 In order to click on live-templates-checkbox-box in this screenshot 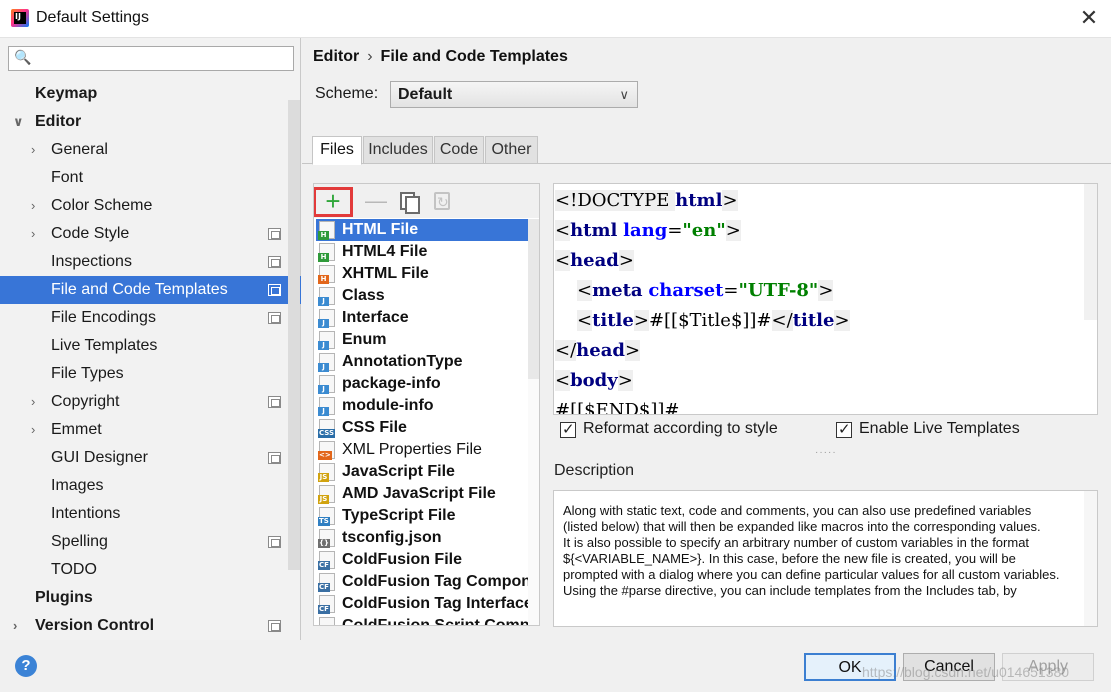, I will do `click(844, 429)`.